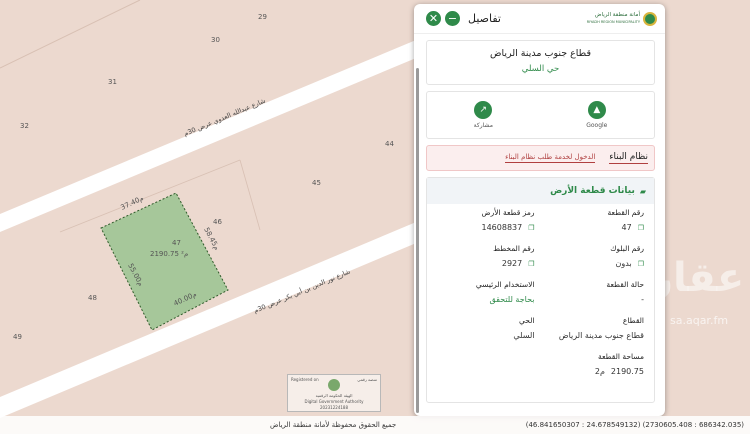  What do you see at coordinates (650, 18) in the screenshot?
I see `municipality-emblem-icon` at bounding box center [650, 18].